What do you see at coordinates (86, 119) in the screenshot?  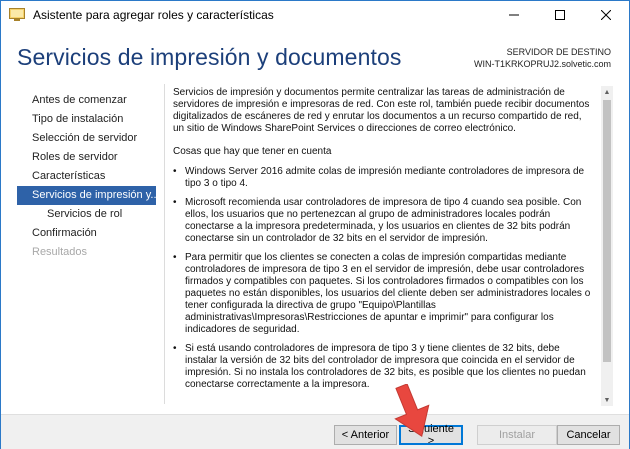 I see `sidebar-item-tipo-de-instalacion: Tipo de instalación` at bounding box center [86, 119].